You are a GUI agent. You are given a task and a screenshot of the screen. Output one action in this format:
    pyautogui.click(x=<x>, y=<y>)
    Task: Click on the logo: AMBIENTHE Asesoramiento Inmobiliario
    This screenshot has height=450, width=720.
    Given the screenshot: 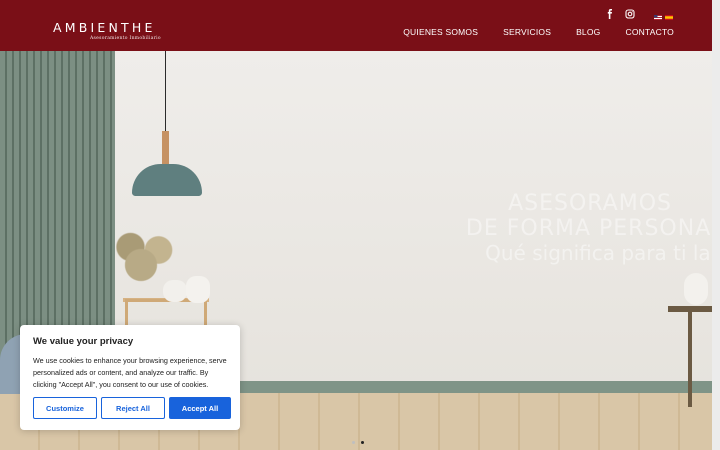 What is the action you would take?
    pyautogui.click(x=107, y=30)
    